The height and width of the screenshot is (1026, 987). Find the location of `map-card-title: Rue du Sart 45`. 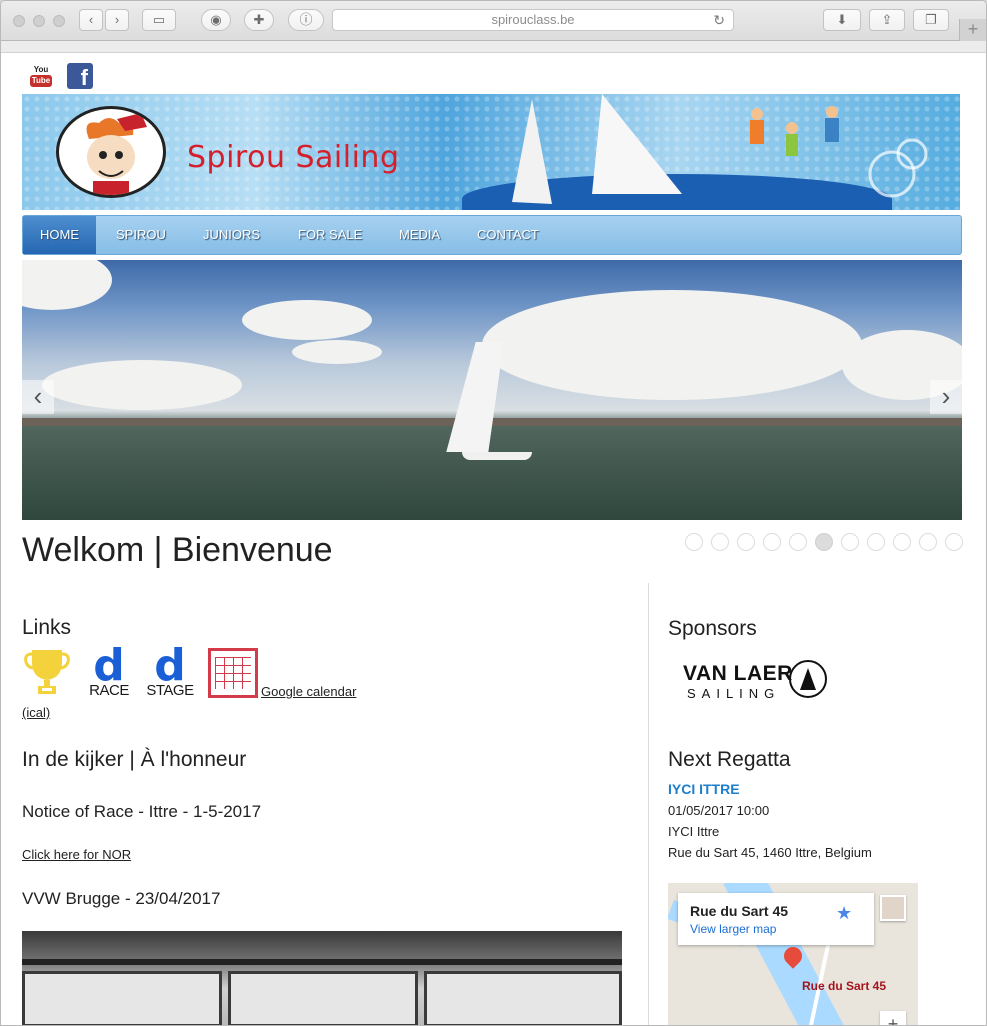

map-card-title: Rue du Sart 45 is located at coordinates (739, 911).